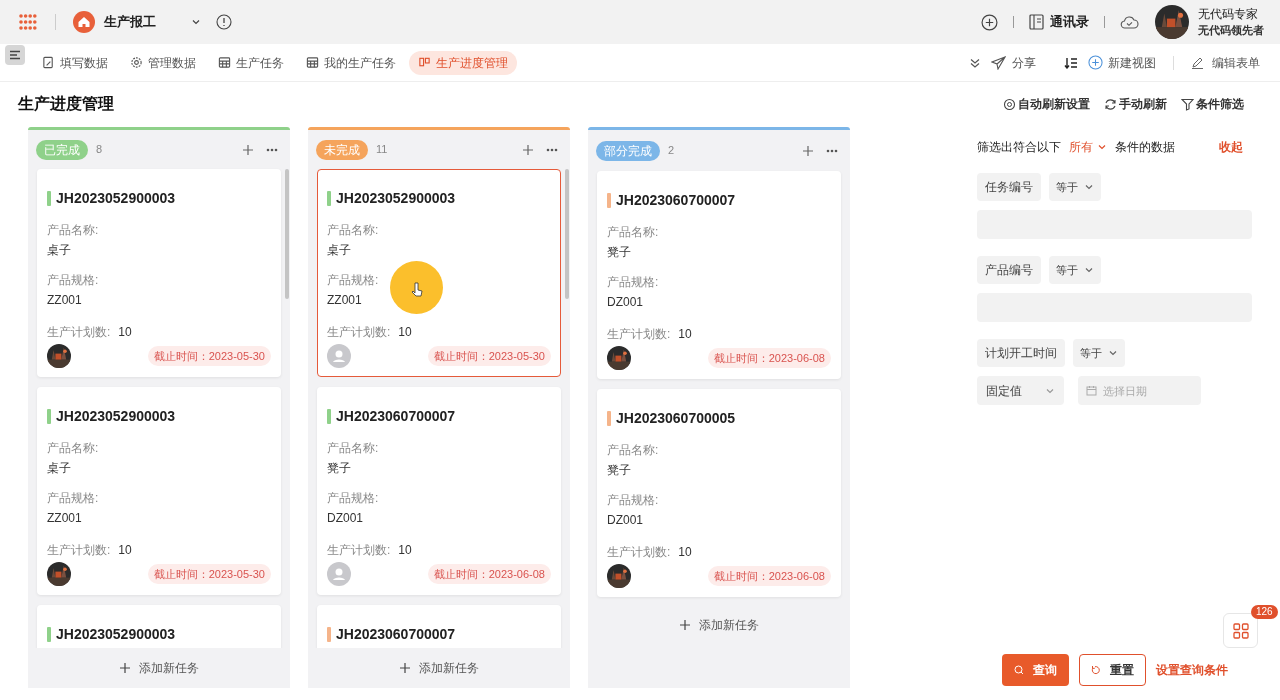  Describe the element at coordinates (346, 519) in the screenshot. I see `field-value: DZ001` at that location.